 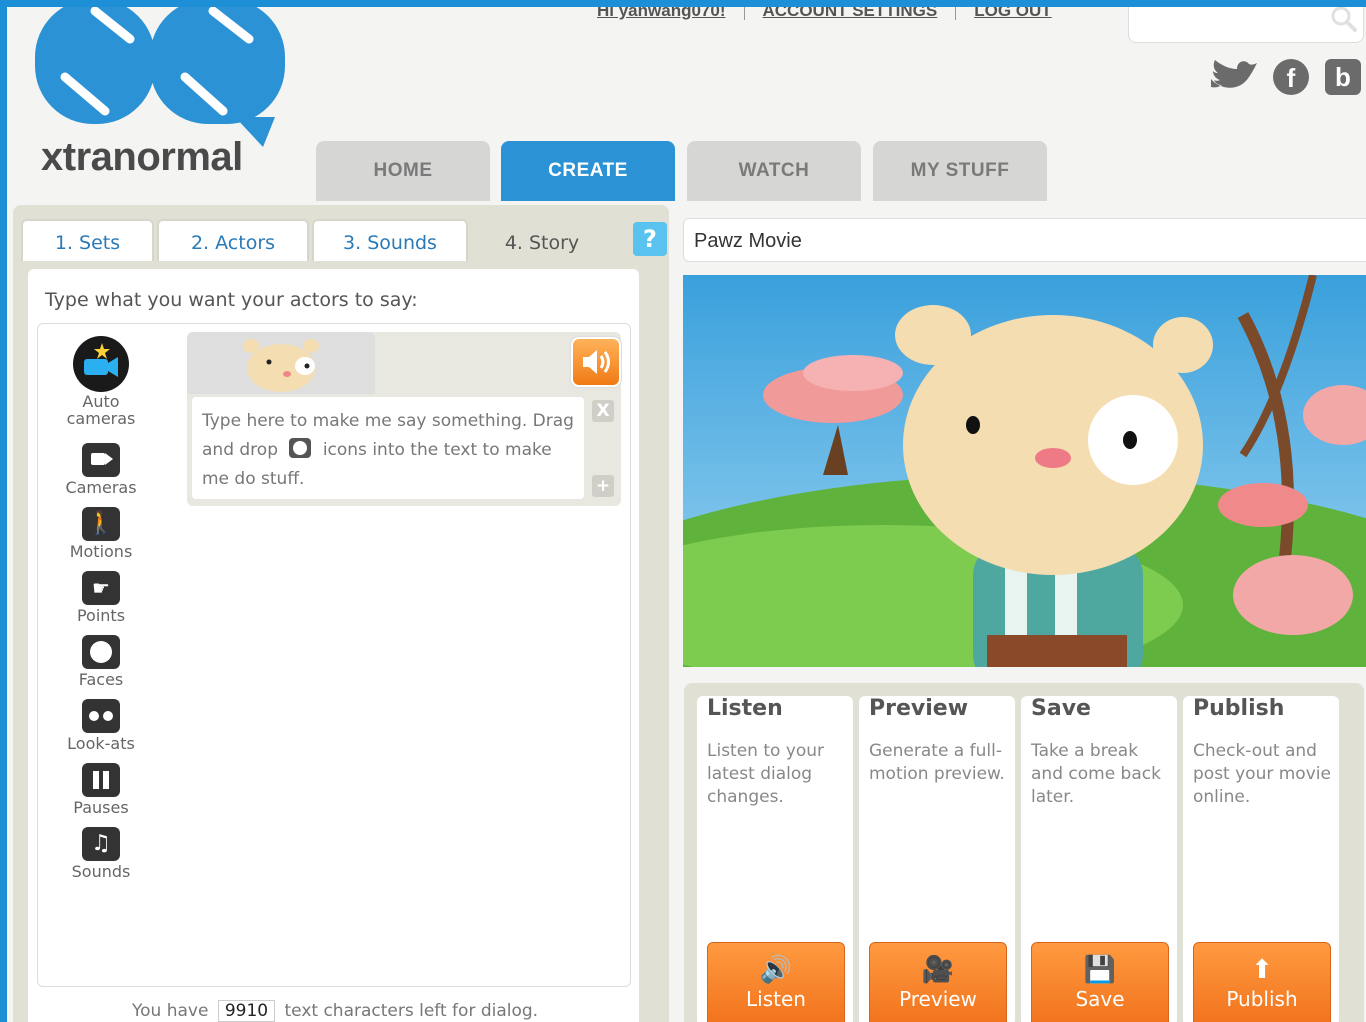 I want to click on card-title: Preview, so click(x=919, y=708).